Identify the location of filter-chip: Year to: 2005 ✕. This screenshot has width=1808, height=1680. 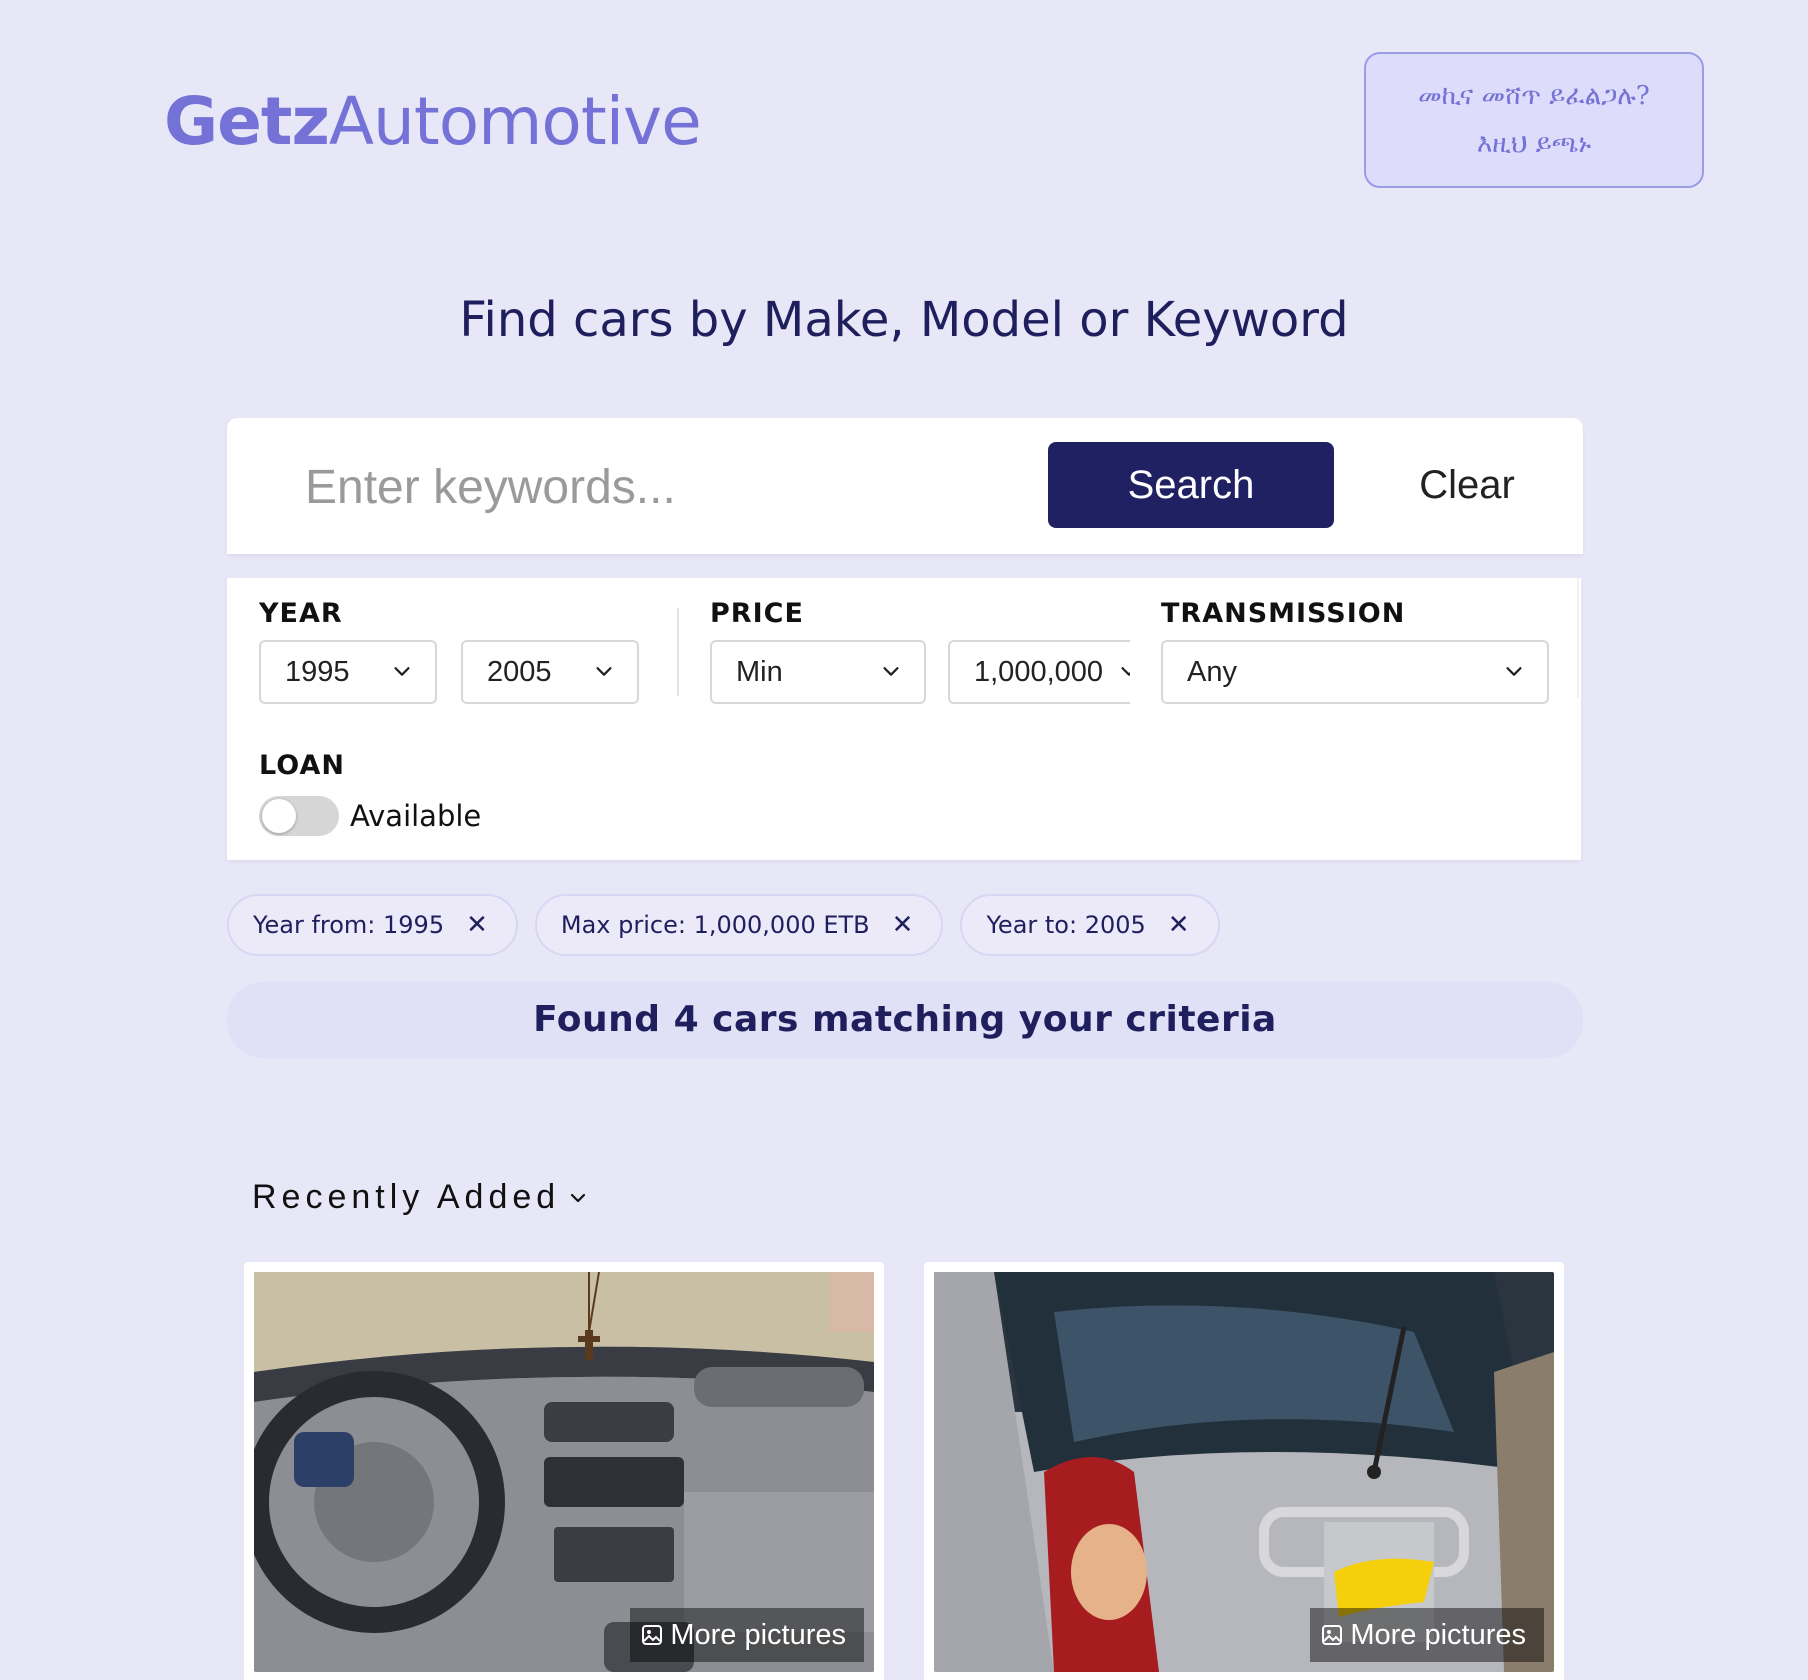
(1090, 925).